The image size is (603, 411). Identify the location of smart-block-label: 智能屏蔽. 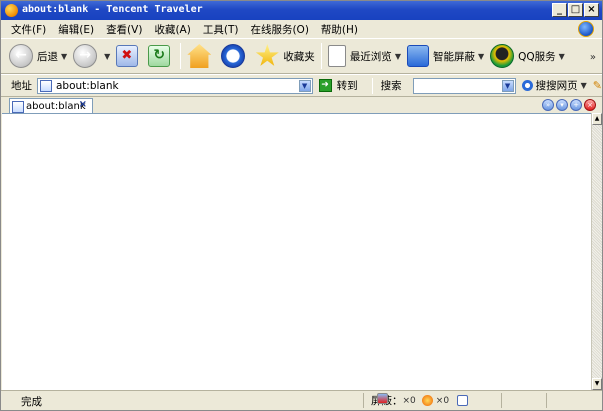
(453, 56).